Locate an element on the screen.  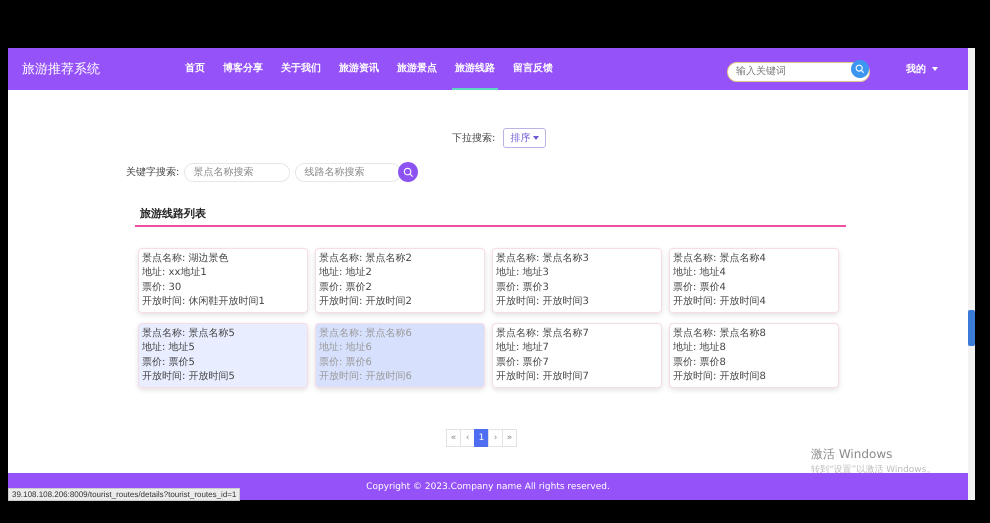
card-text: 票价: 票价6 is located at coordinates (346, 362).